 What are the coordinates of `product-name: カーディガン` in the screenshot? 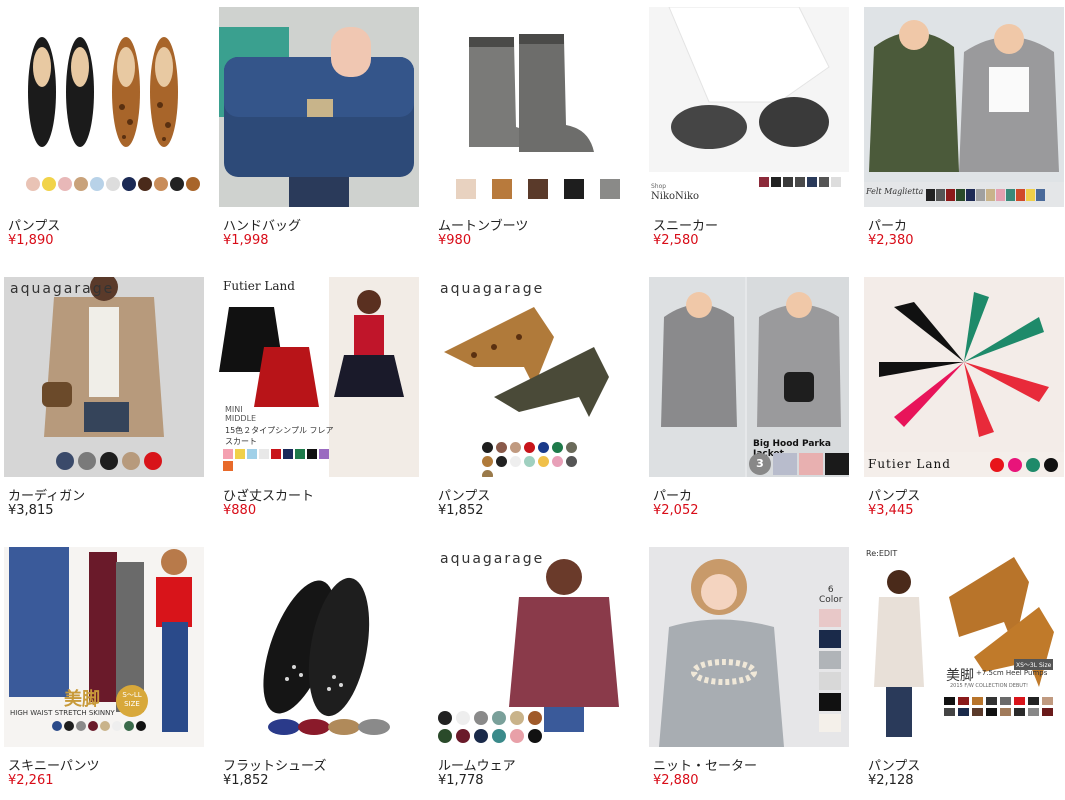 It's located at (46, 494).